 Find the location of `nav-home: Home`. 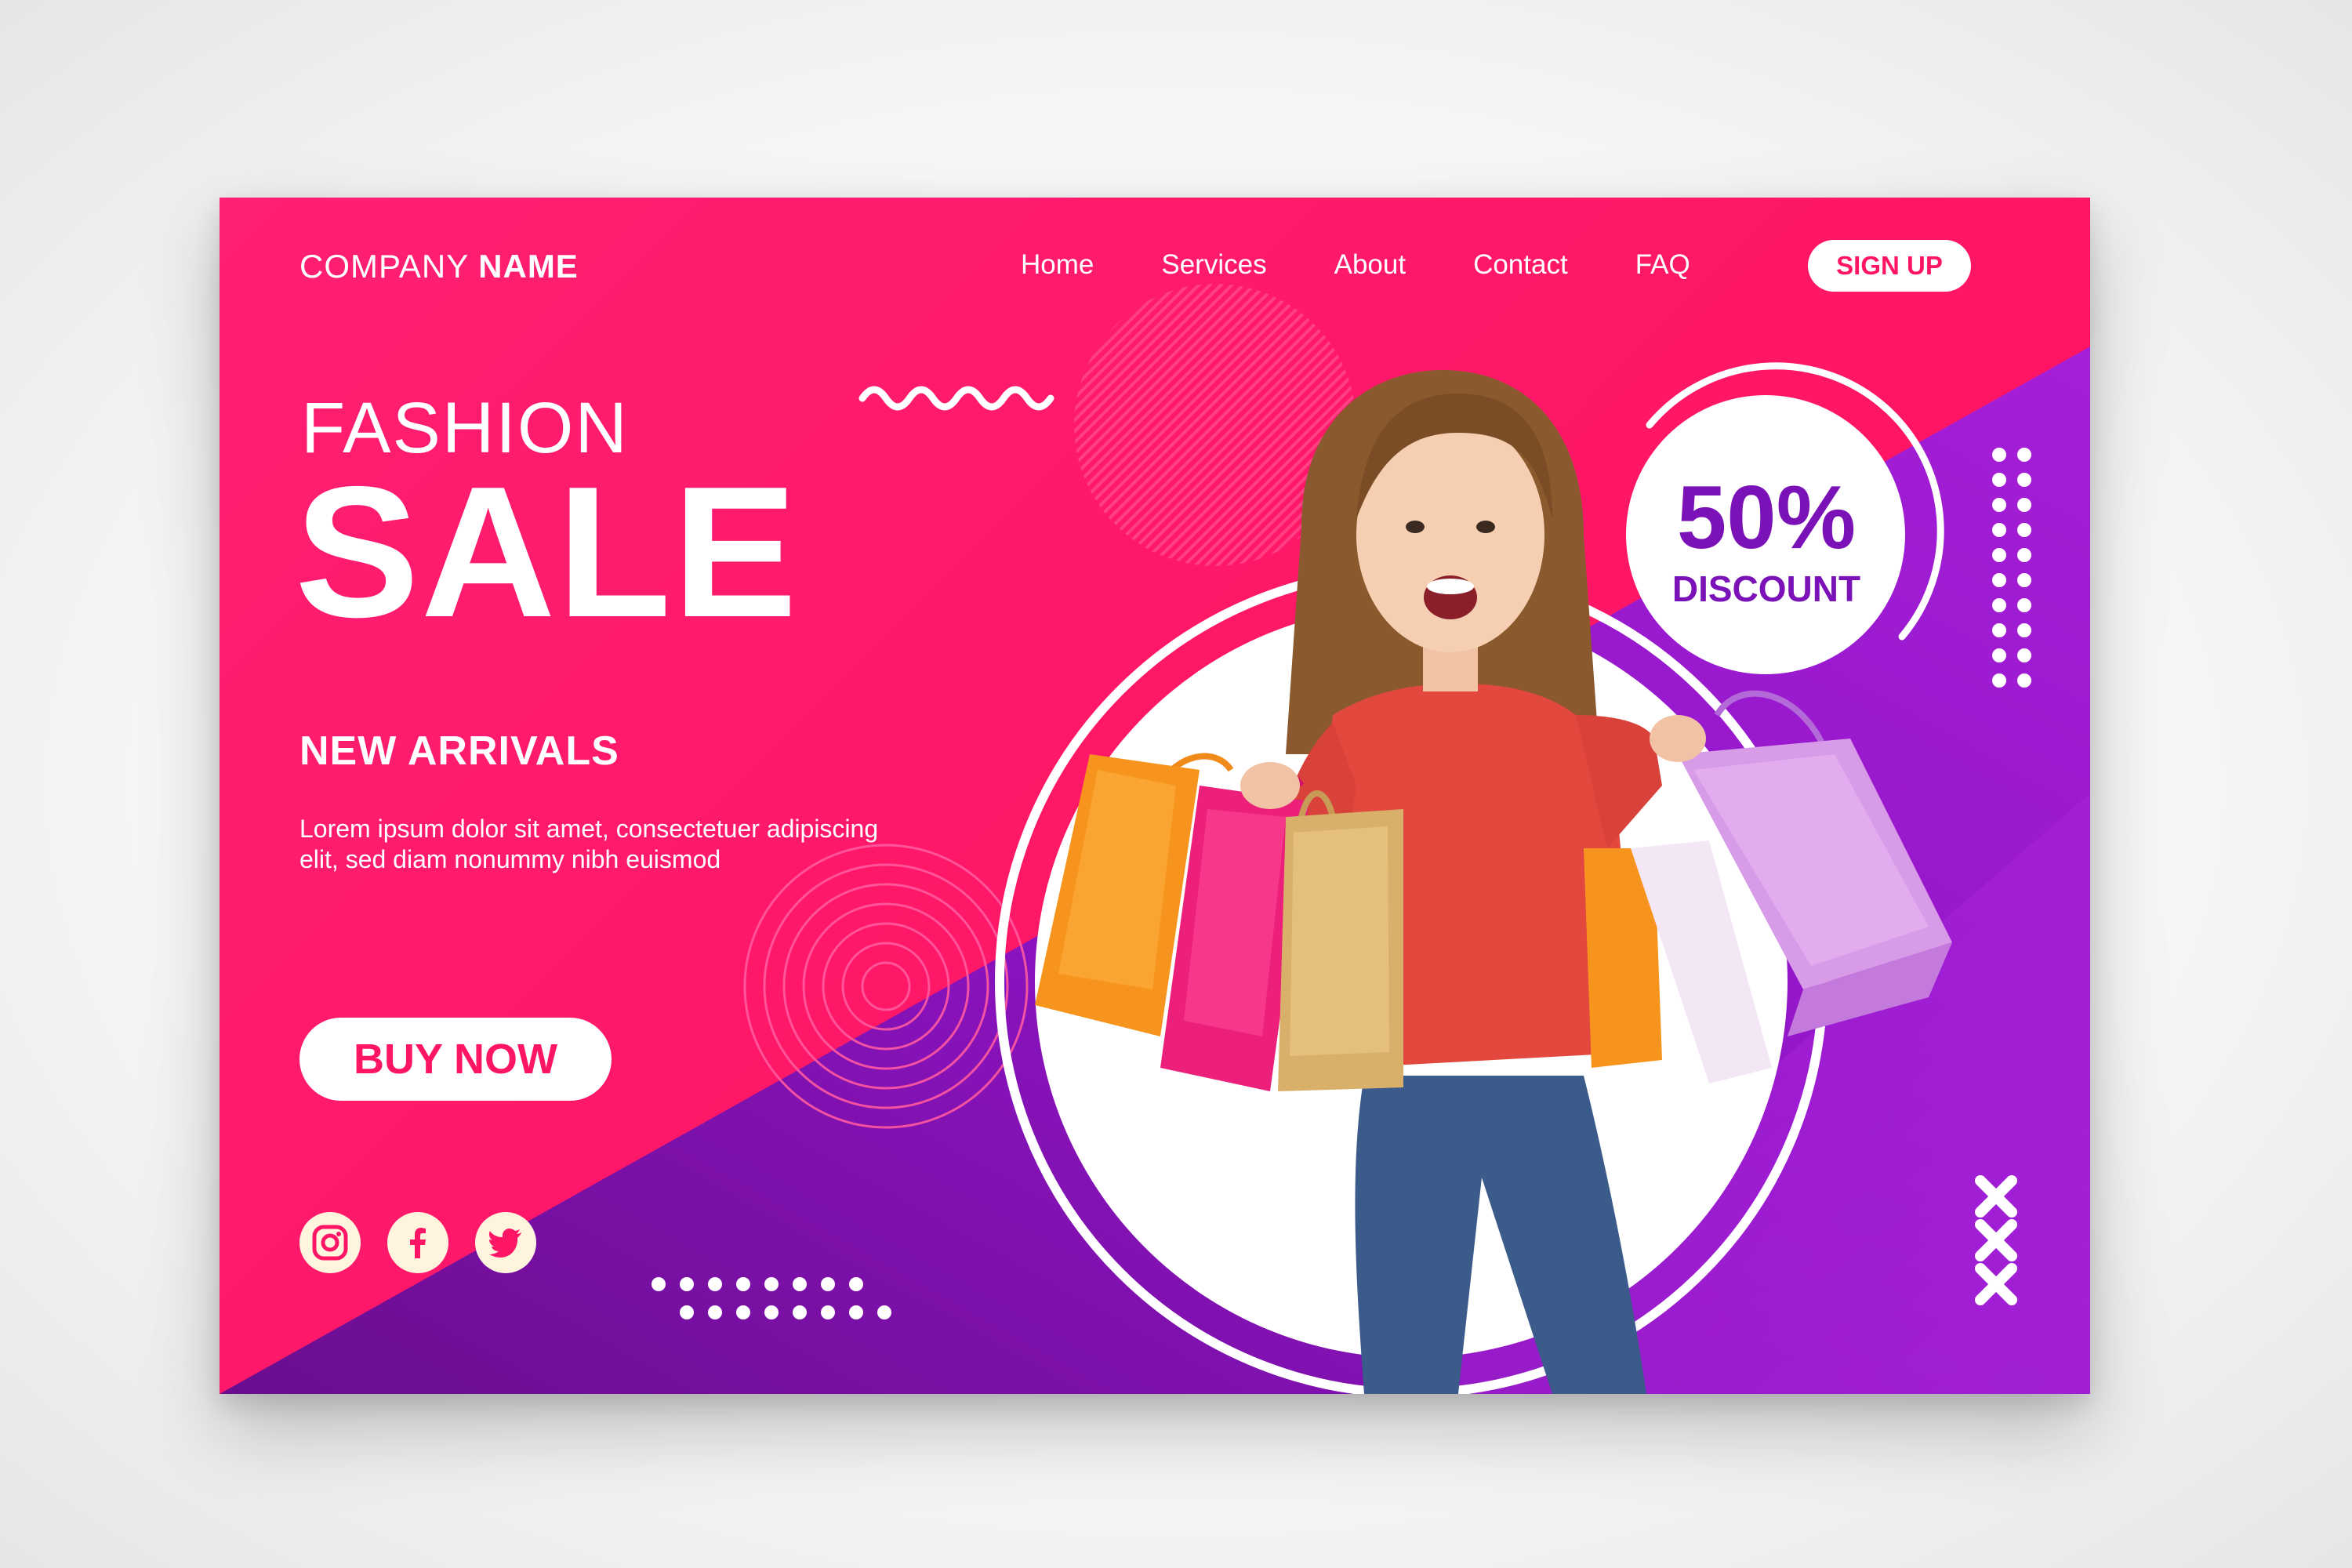

nav-home: Home is located at coordinates (1057, 265).